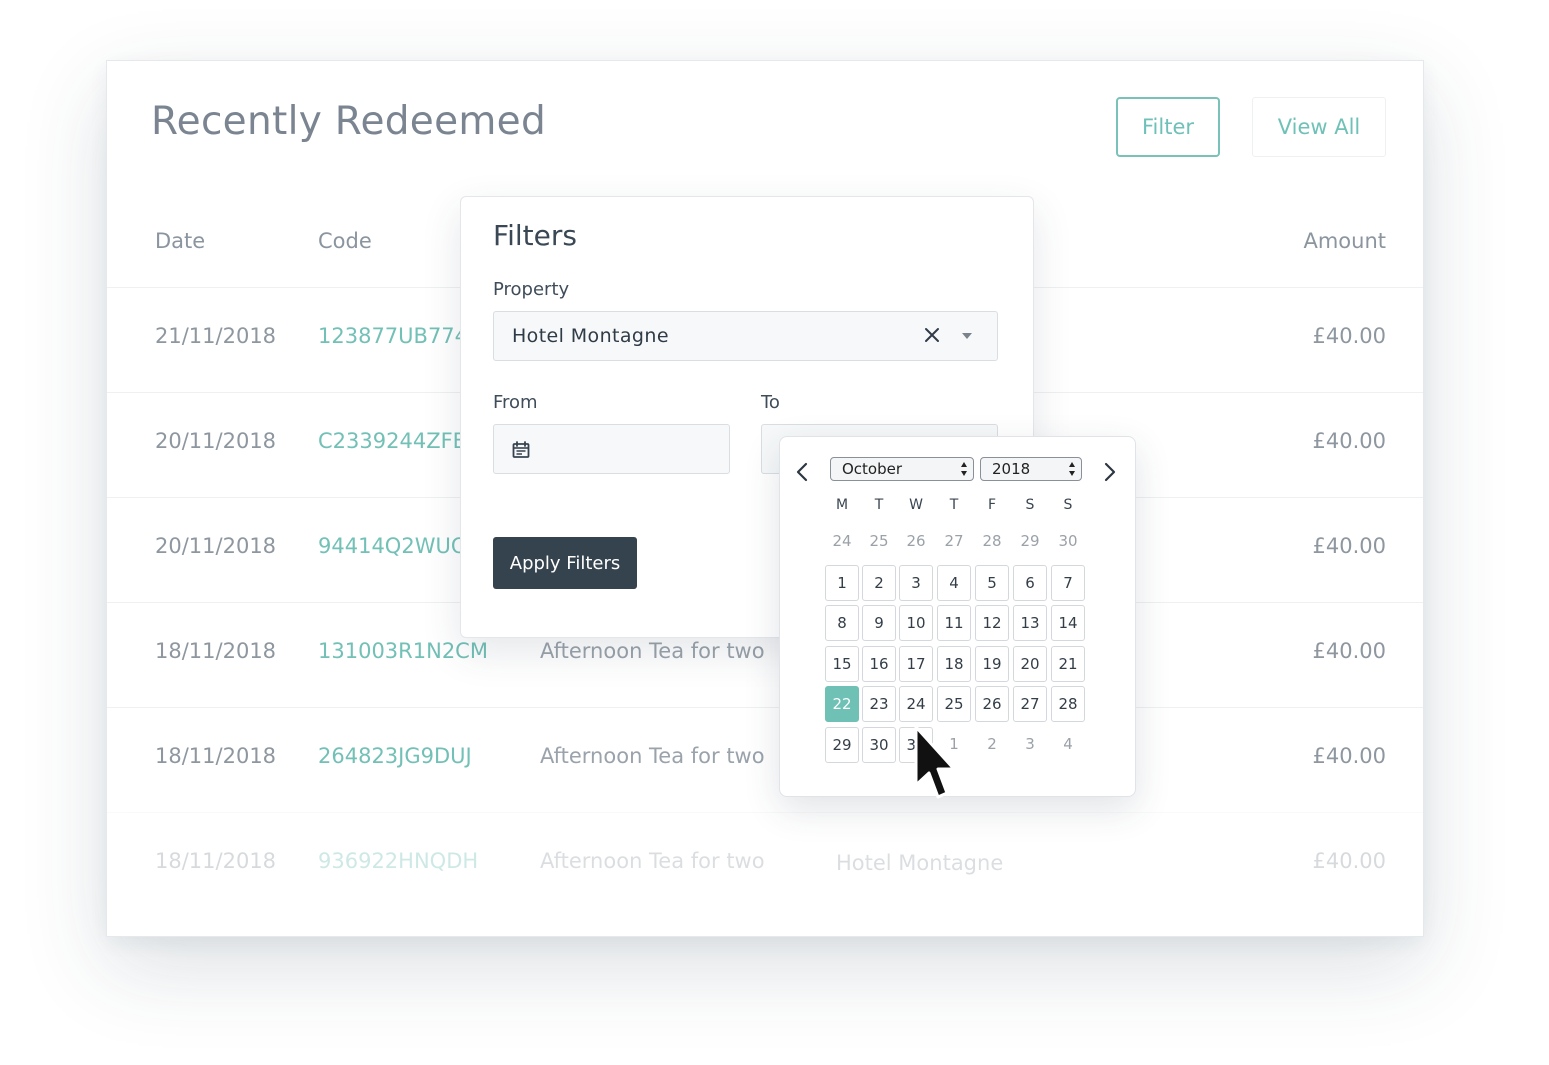 The image size is (1549, 1065). I want to click on calendar-day-outside-month: 27, so click(954, 541).